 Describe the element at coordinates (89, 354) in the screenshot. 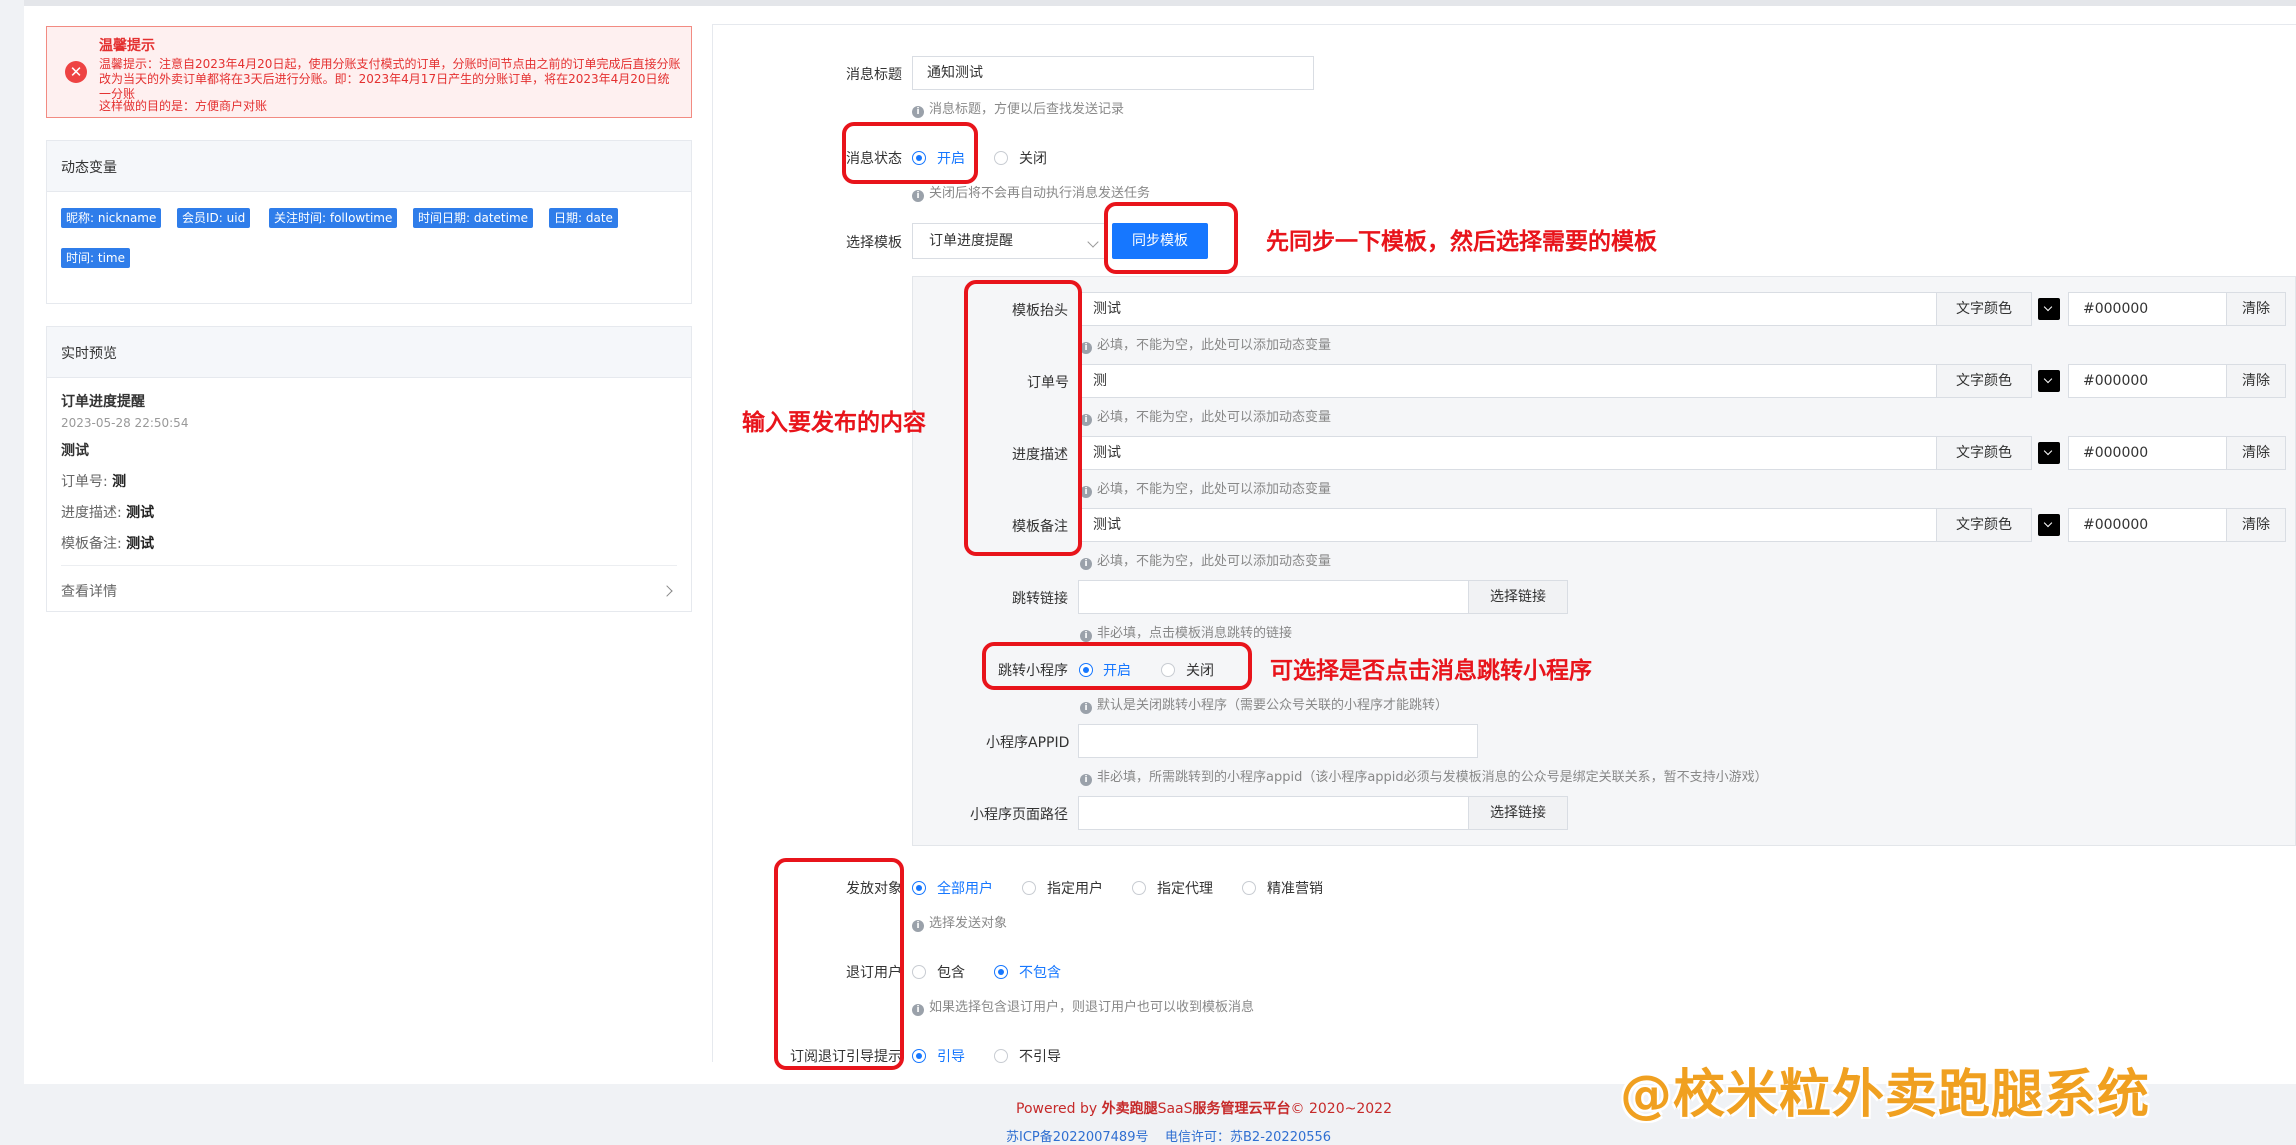

I see `preview-card-title: 实时预览` at that location.